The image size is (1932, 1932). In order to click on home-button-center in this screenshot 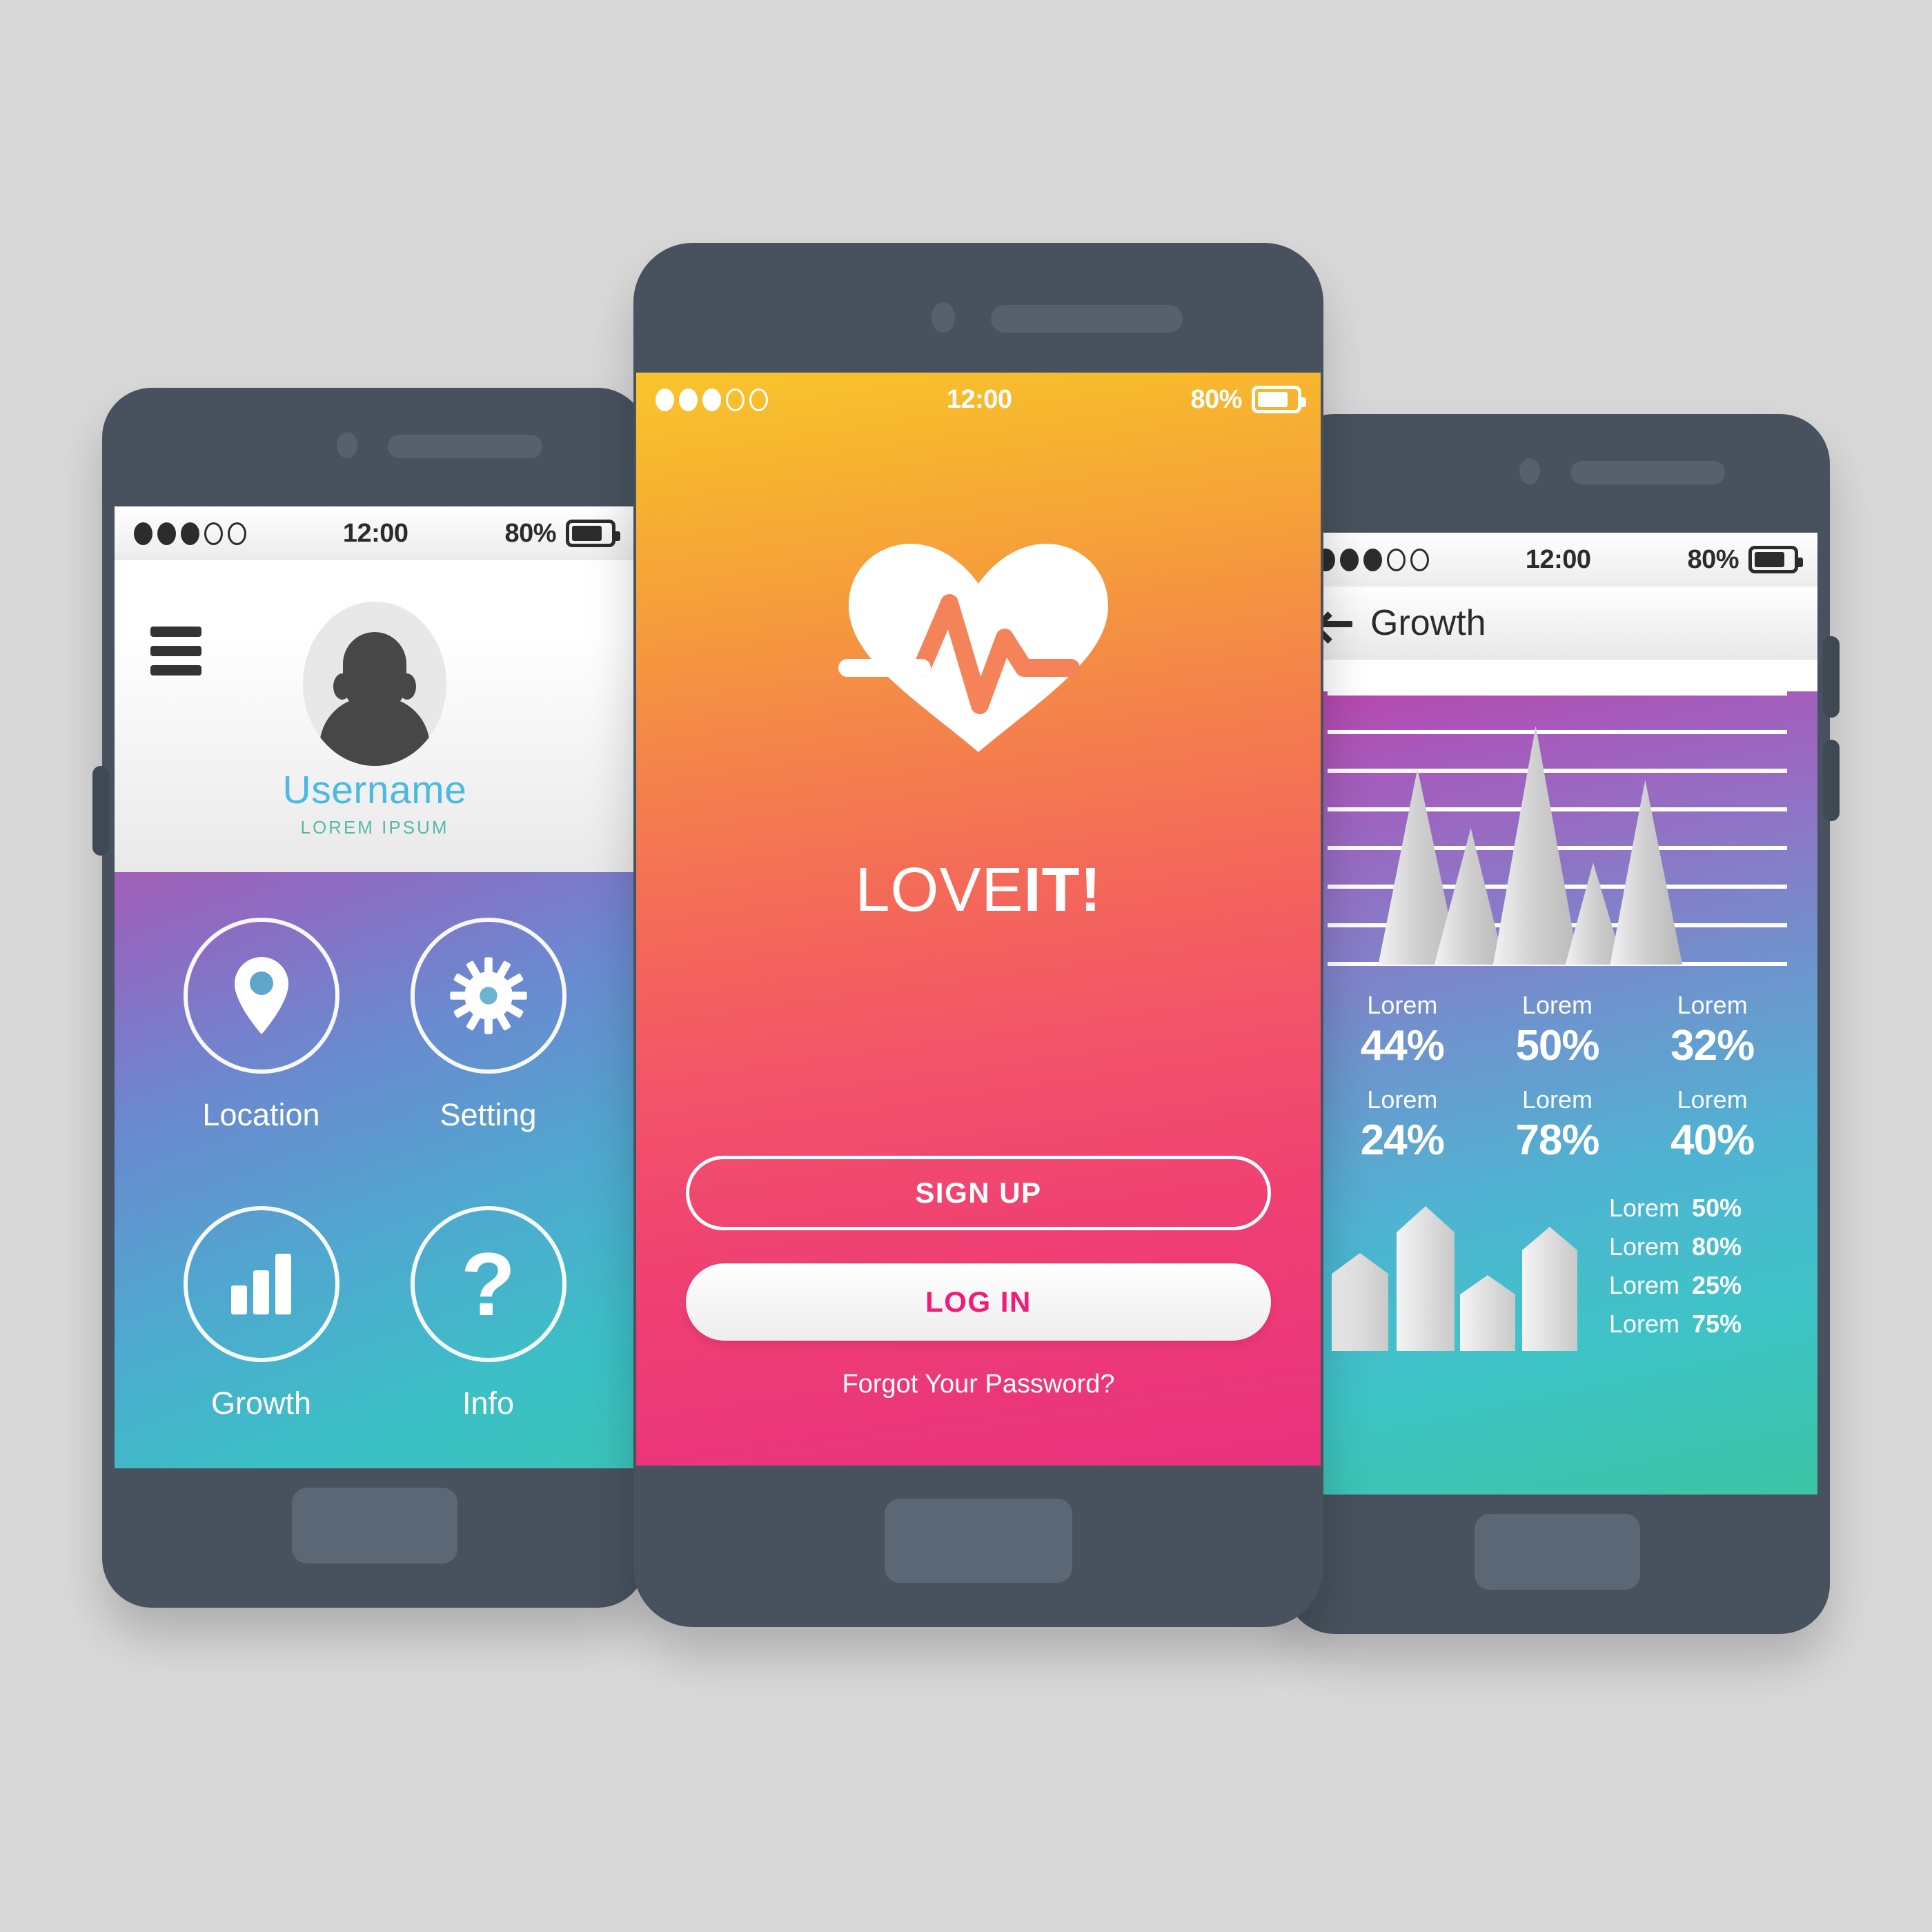, I will do `click(978, 1541)`.